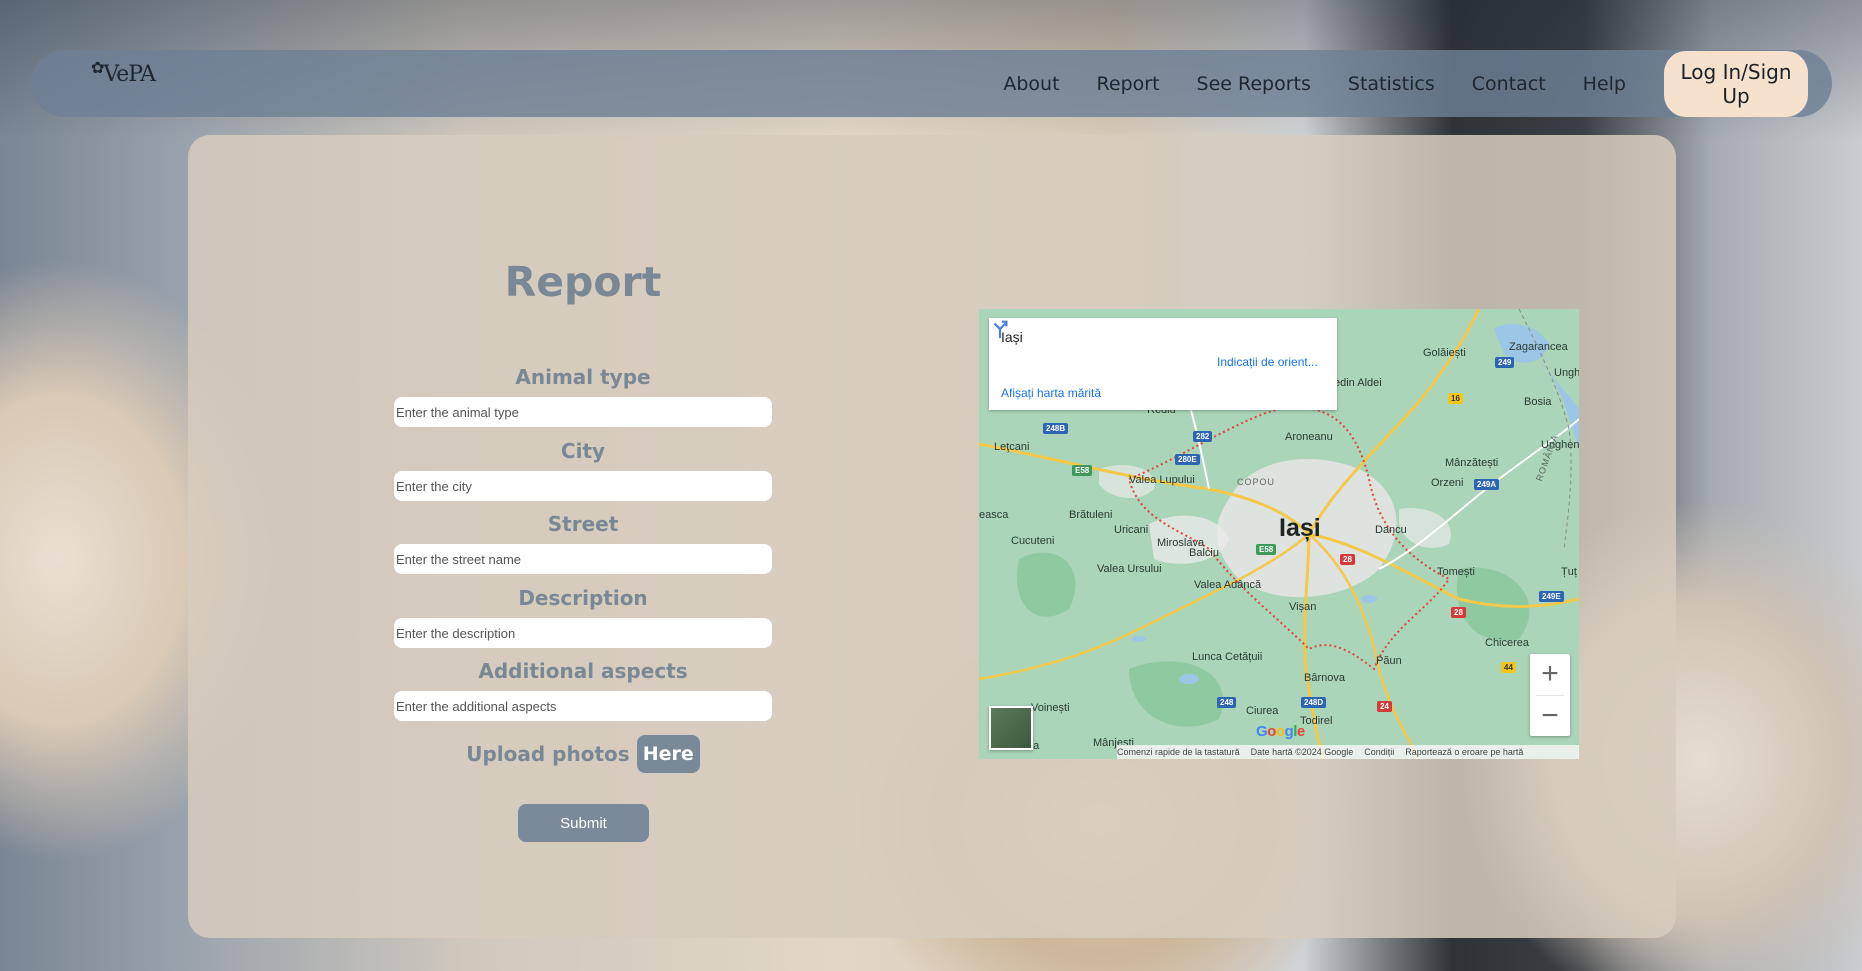  What do you see at coordinates (97, 67) in the screenshot?
I see `flower-icon: ✿` at bounding box center [97, 67].